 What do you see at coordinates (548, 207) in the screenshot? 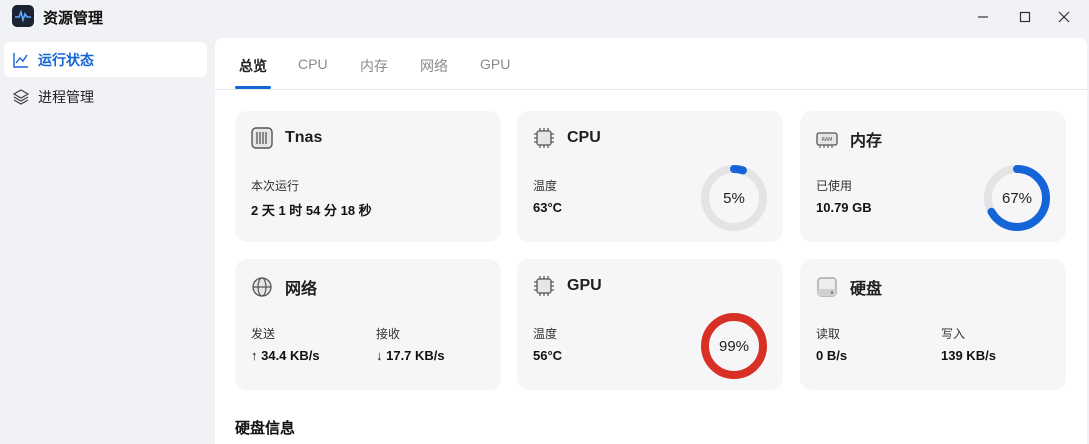
I see `cpu-temp-value: 63°C` at bounding box center [548, 207].